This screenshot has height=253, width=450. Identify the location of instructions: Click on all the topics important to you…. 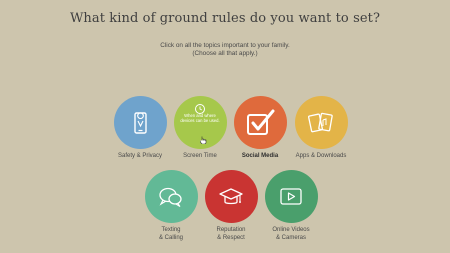
(225, 50).